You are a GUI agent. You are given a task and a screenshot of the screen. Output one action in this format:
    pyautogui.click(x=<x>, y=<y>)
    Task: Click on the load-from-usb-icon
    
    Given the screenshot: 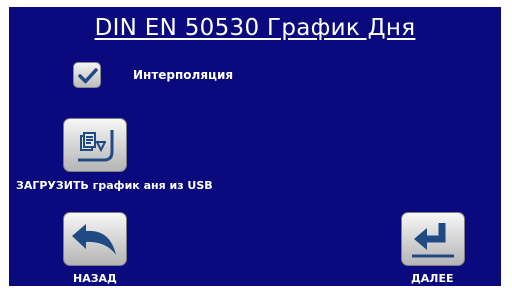 What is the action you would take?
    pyautogui.click(x=96, y=146)
    